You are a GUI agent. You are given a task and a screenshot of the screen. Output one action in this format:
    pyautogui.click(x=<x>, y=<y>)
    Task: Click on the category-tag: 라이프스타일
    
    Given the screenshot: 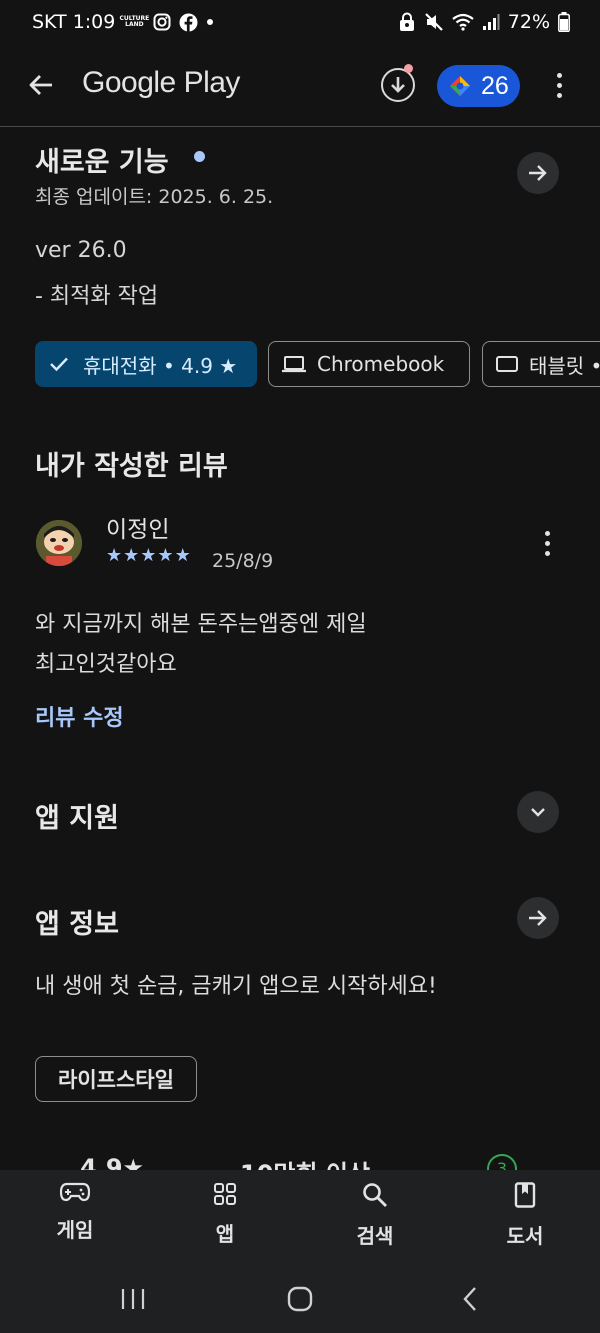 What is the action you would take?
    pyautogui.click(x=116, y=1079)
    